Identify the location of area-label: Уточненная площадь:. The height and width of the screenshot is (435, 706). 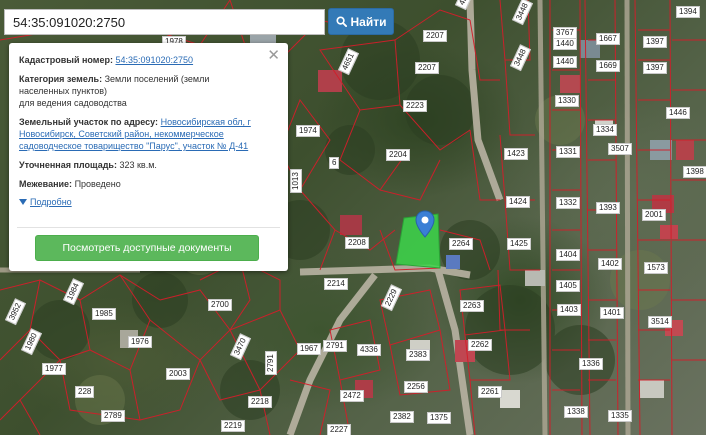
(68, 165).